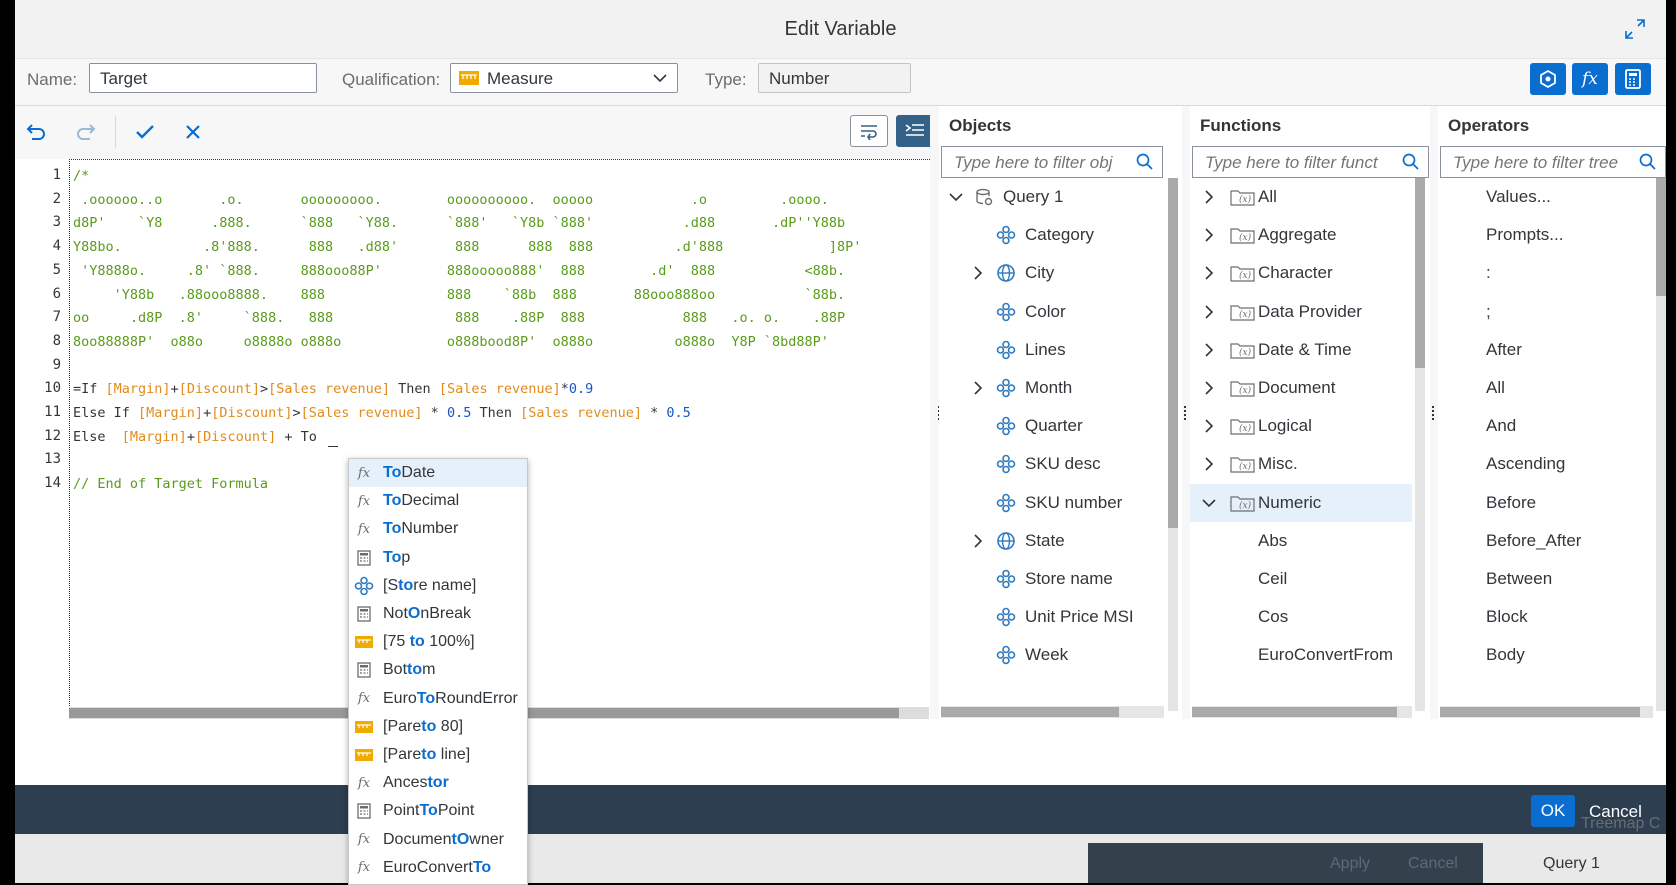 Image resolution: width=1676 pixels, height=885 pixels. Describe the element at coordinates (438, 699) in the screenshot. I see `autocomplete-item: fx EuroToRoundError` at that location.